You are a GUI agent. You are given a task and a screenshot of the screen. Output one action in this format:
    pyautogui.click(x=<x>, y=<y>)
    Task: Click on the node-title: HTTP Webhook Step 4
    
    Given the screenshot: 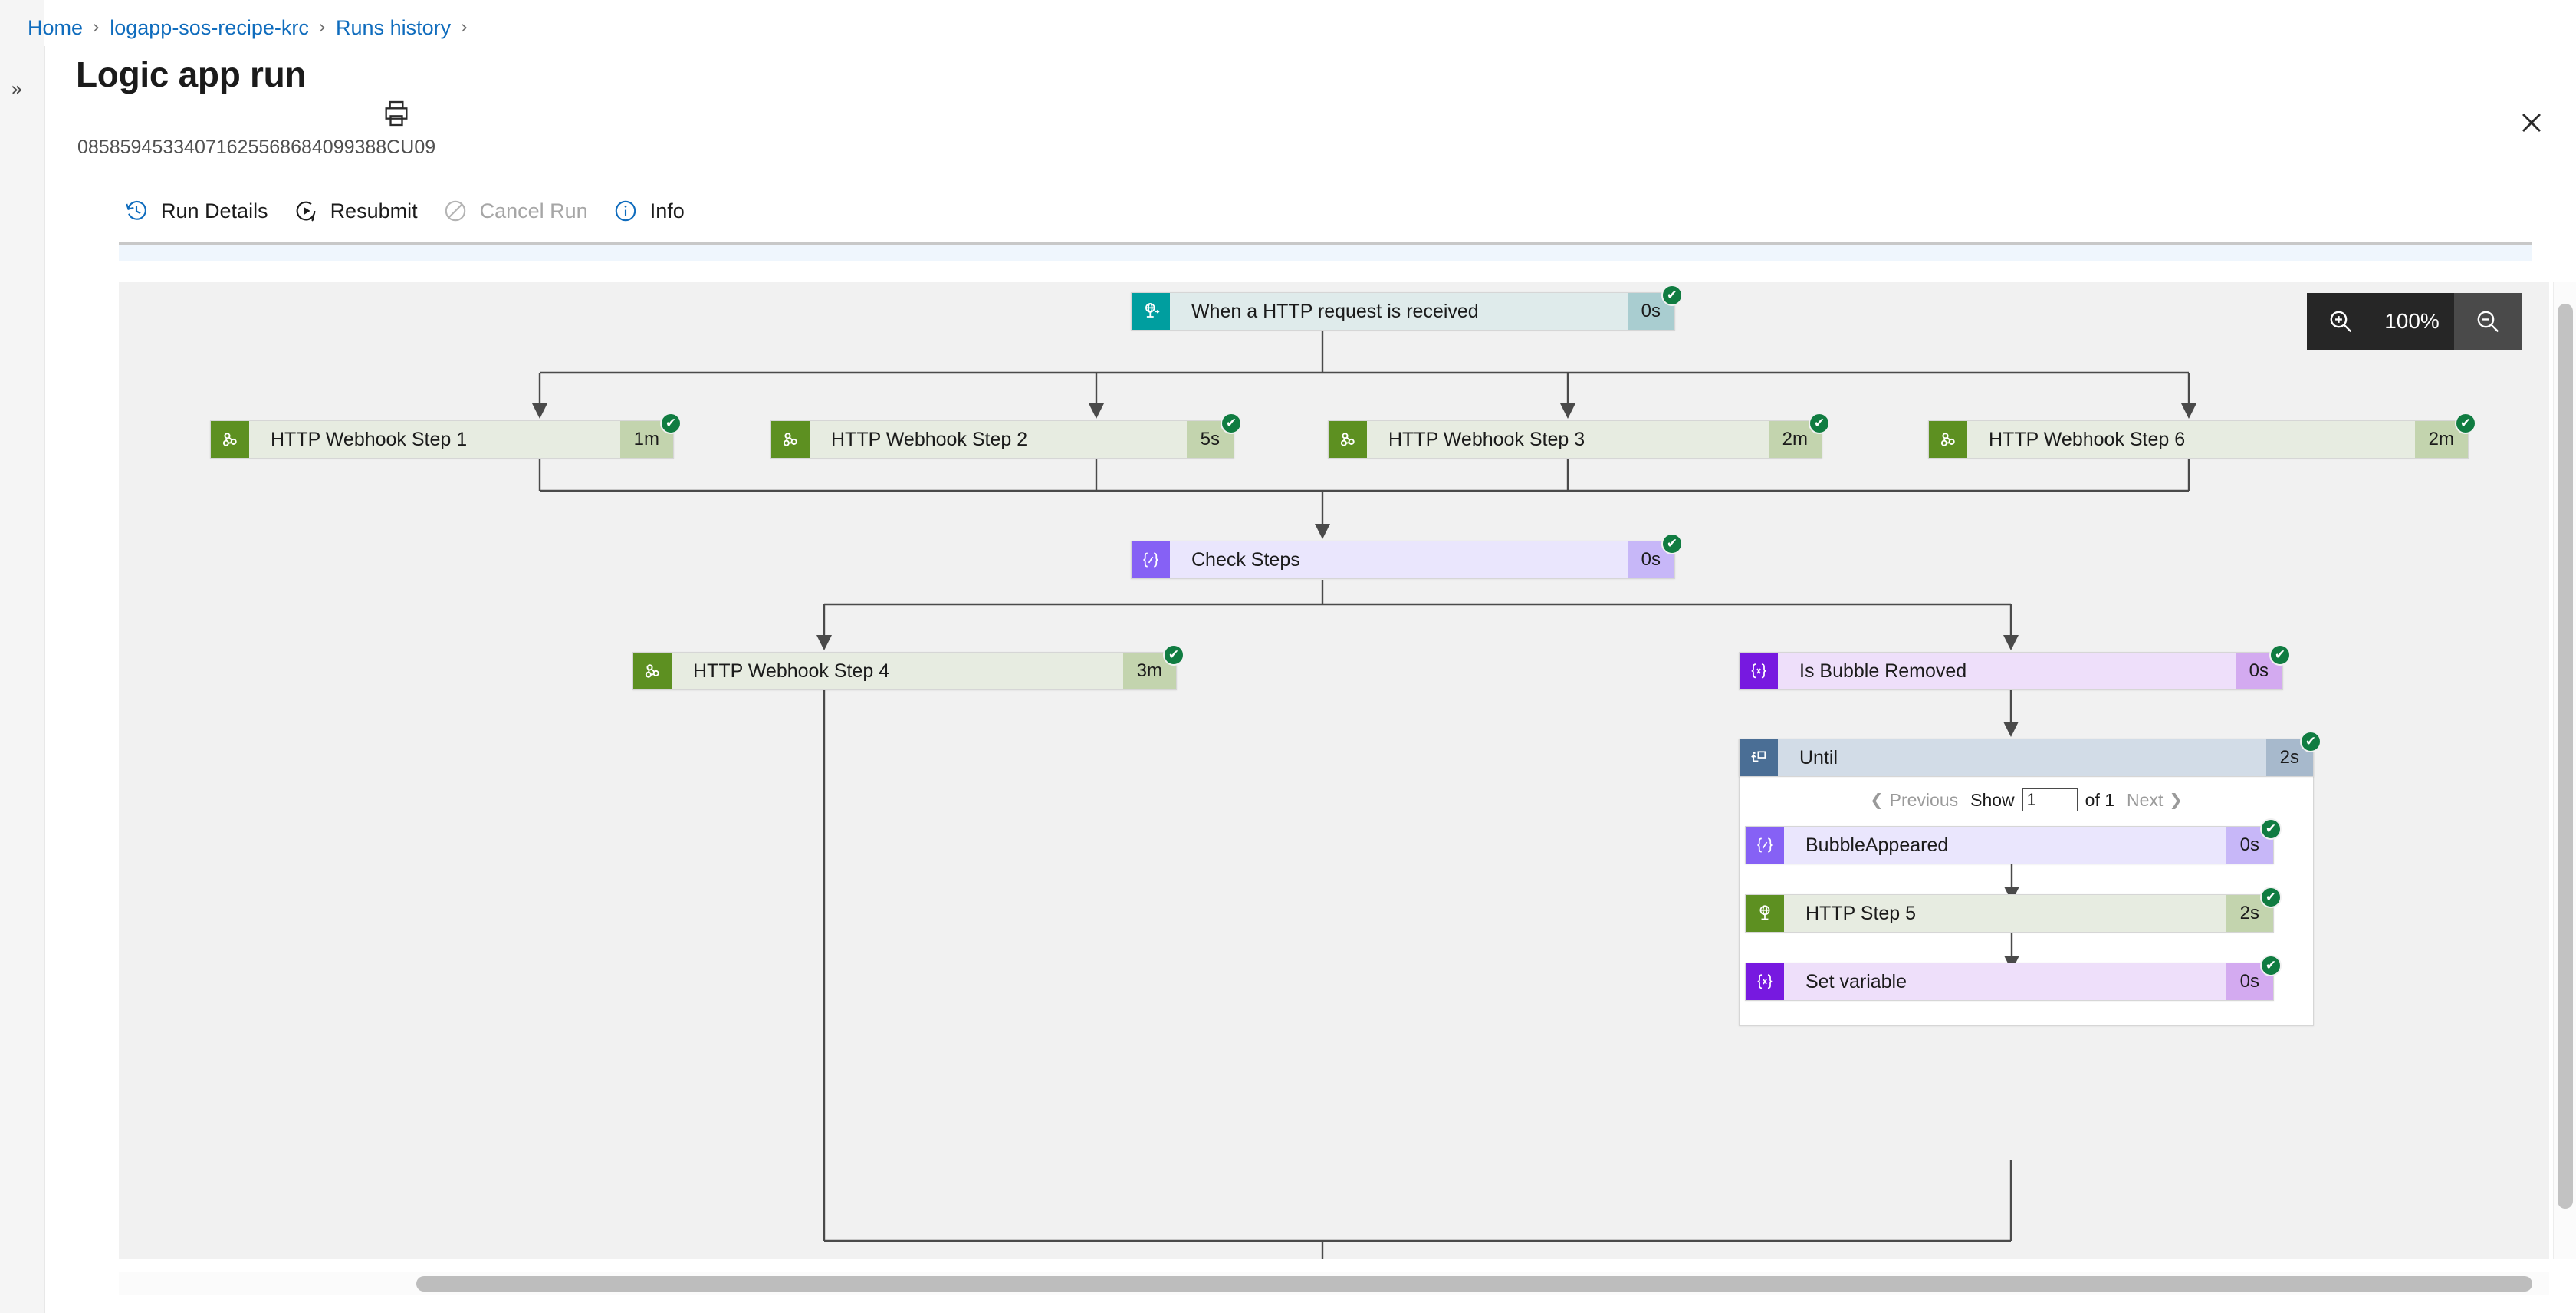 What is the action you would take?
    pyautogui.click(x=791, y=671)
    